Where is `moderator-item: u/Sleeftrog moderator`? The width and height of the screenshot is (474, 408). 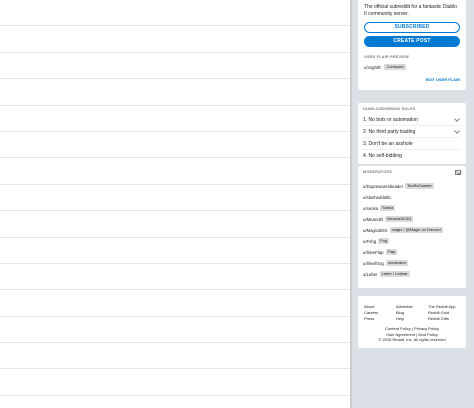
moderator-item: u/Sleeftrog moderator is located at coordinates (412, 263).